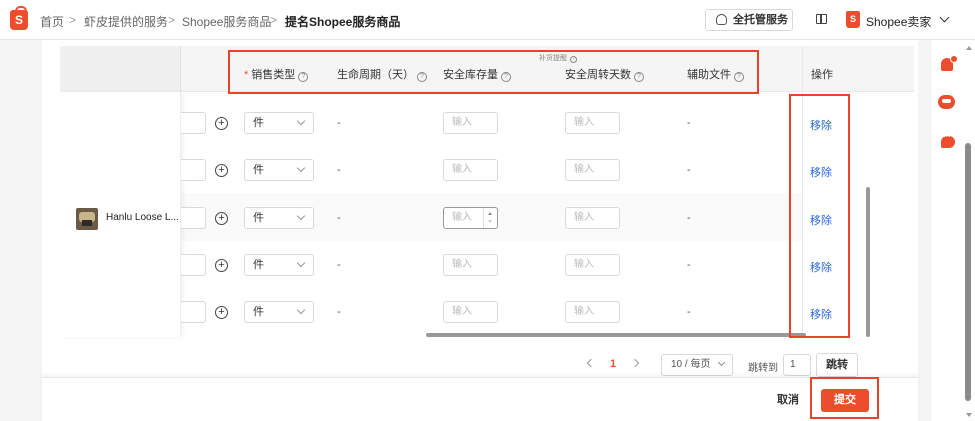  What do you see at coordinates (52, 21) in the screenshot?
I see `breadcrumb-home: 首页` at bounding box center [52, 21].